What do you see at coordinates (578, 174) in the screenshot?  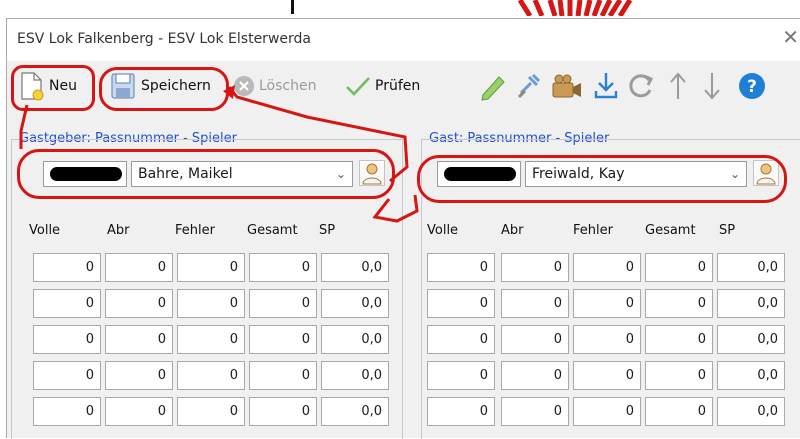 I see `guest-player-value: Freiwald, Kay` at bounding box center [578, 174].